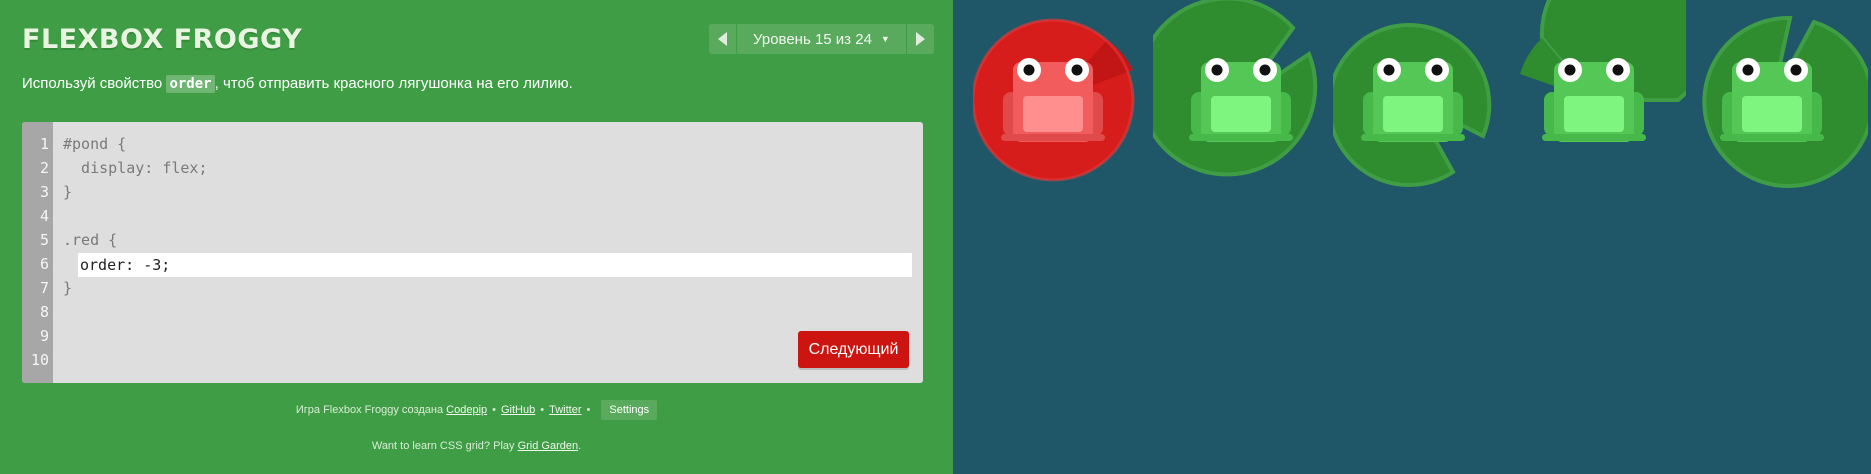 The height and width of the screenshot is (474, 1871). I want to click on codepip-link: Codepip, so click(466, 410).